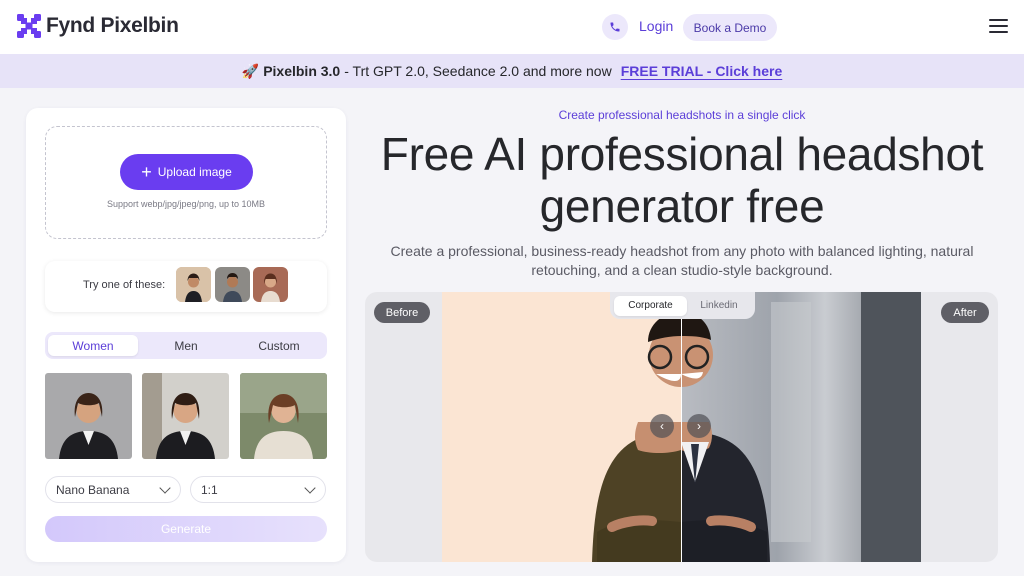  I want to click on category-tabs: Women Men Custom, so click(186, 345).